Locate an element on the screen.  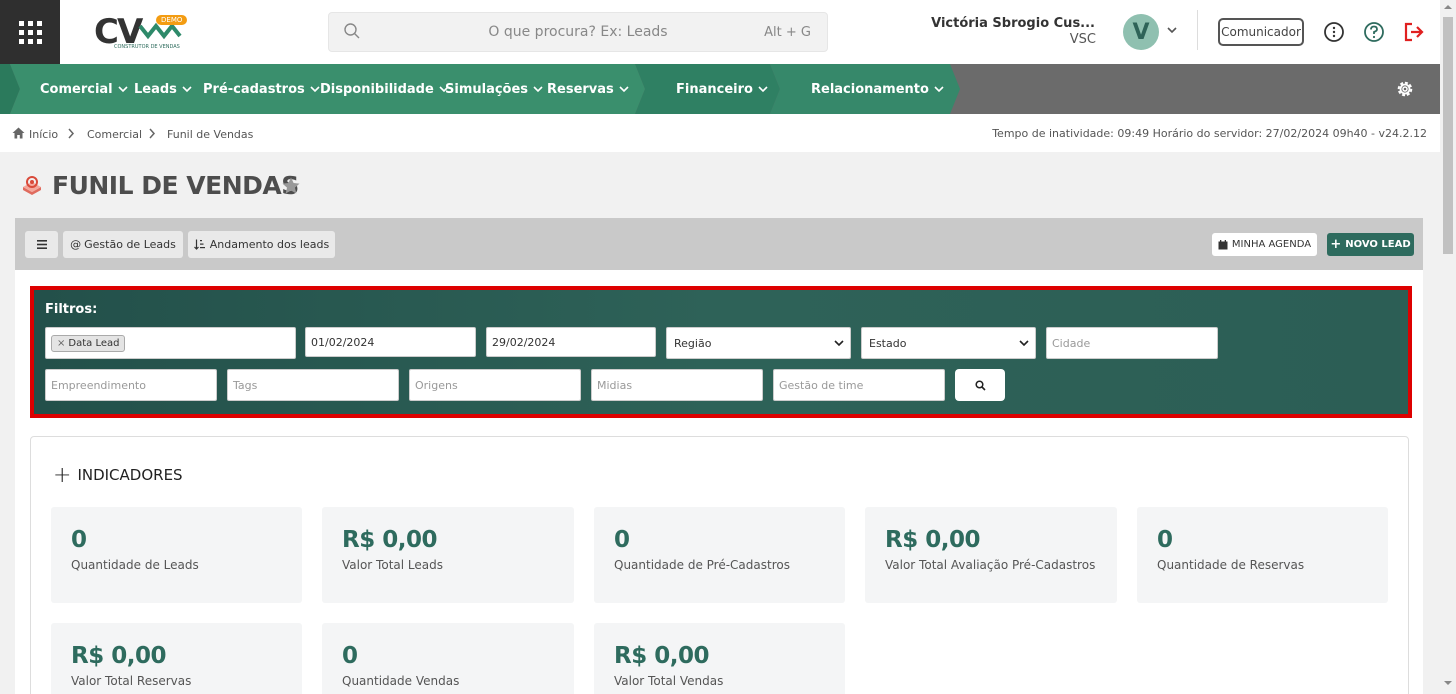
city-input: Cidade is located at coordinates (1132, 343).